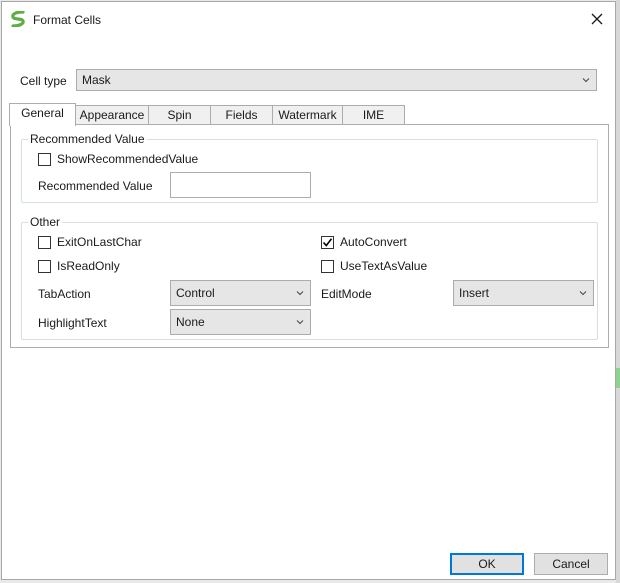 Image resolution: width=620 pixels, height=583 pixels. I want to click on use-text-as-value-checkbox, so click(327, 266).